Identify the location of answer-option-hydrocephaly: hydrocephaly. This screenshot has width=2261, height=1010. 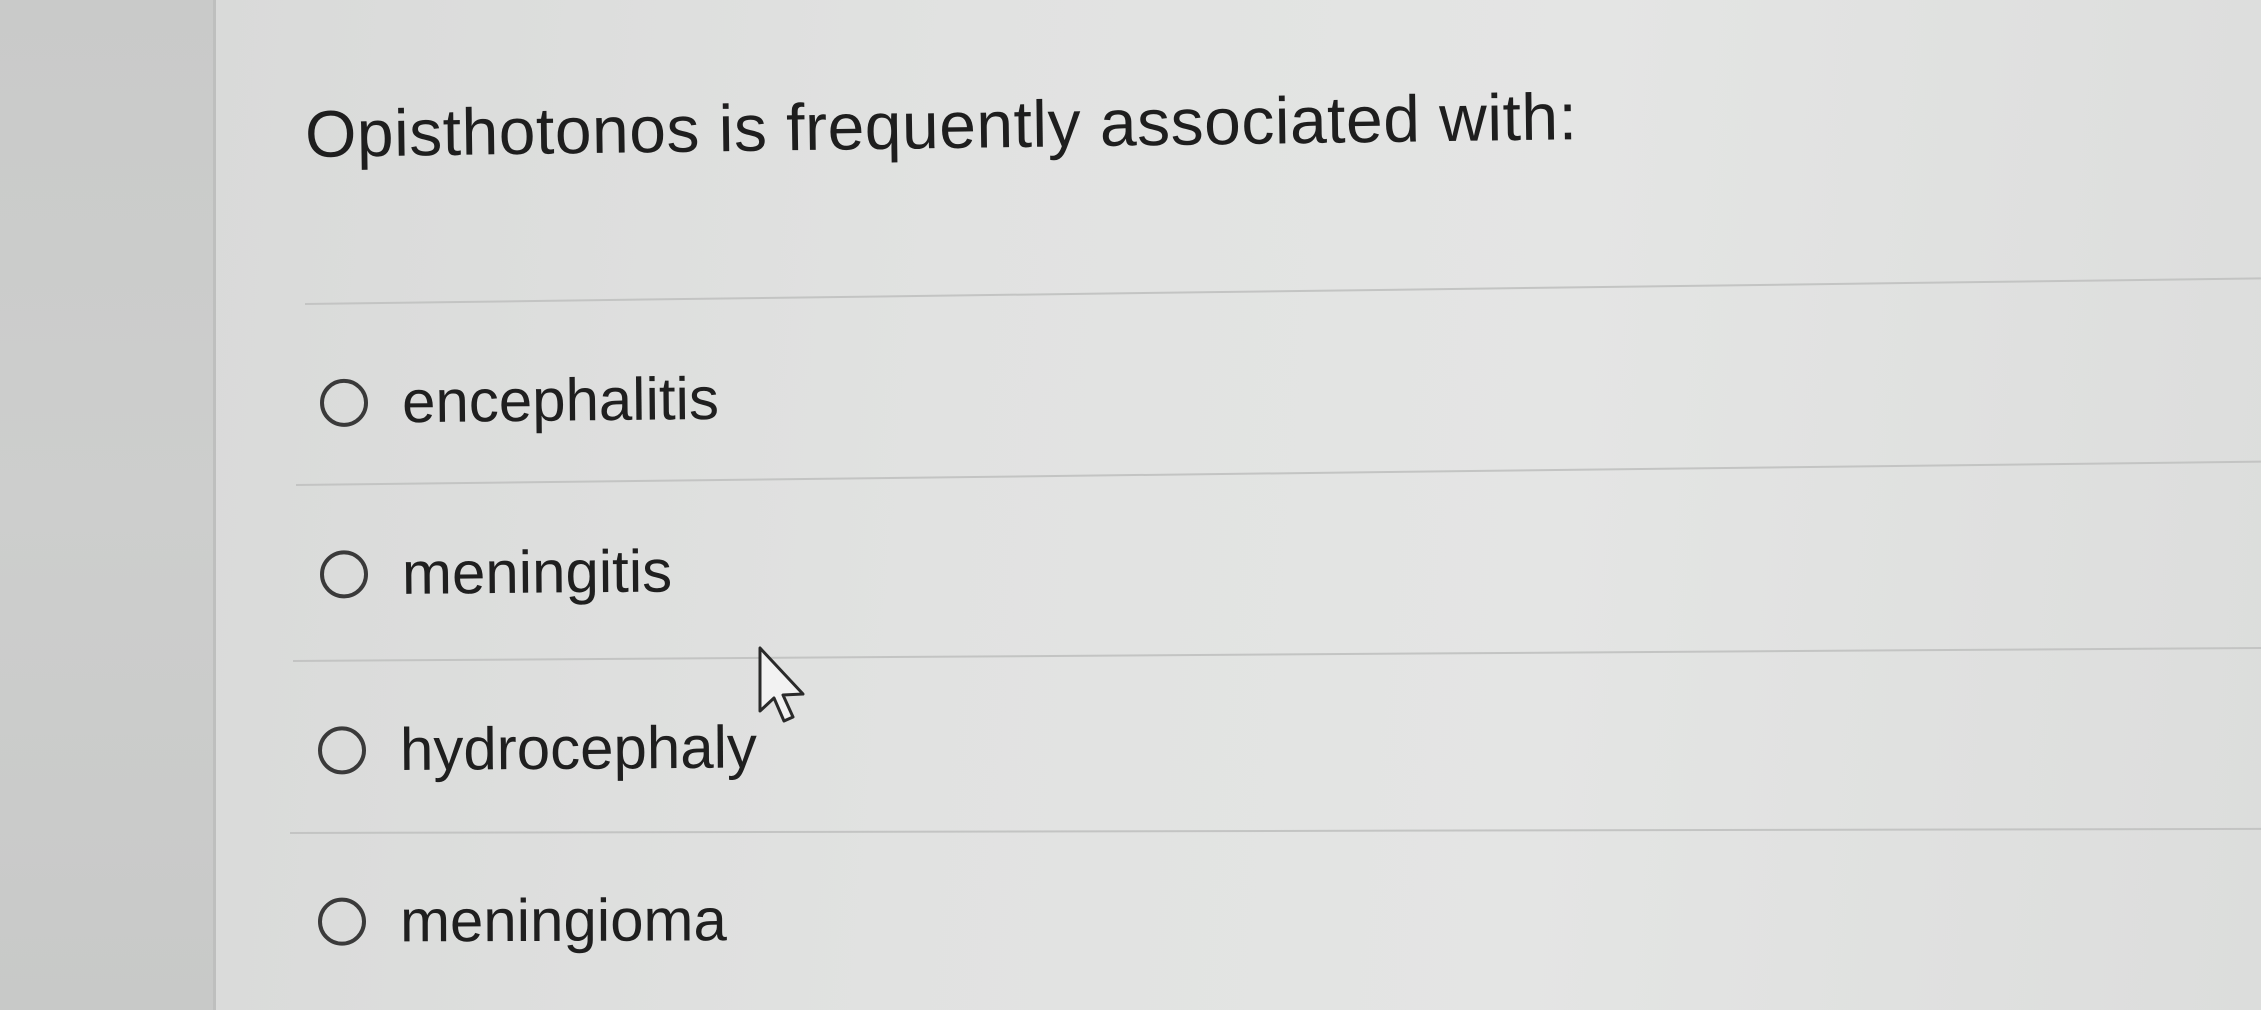
(537, 748).